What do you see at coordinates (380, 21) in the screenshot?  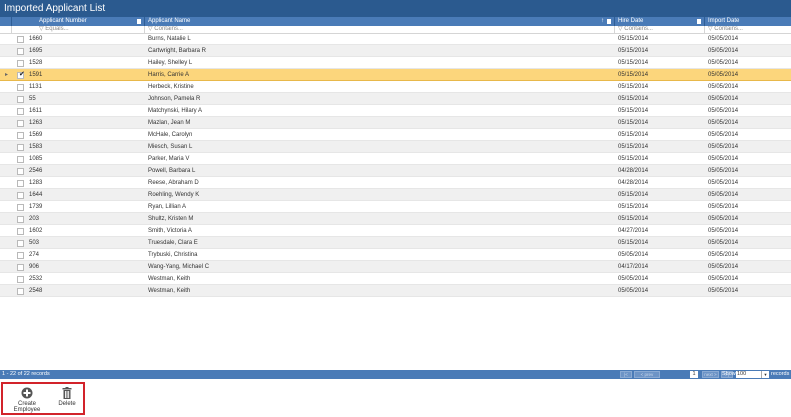 I see `header-applicant-name: Applicant Name ↑` at bounding box center [380, 21].